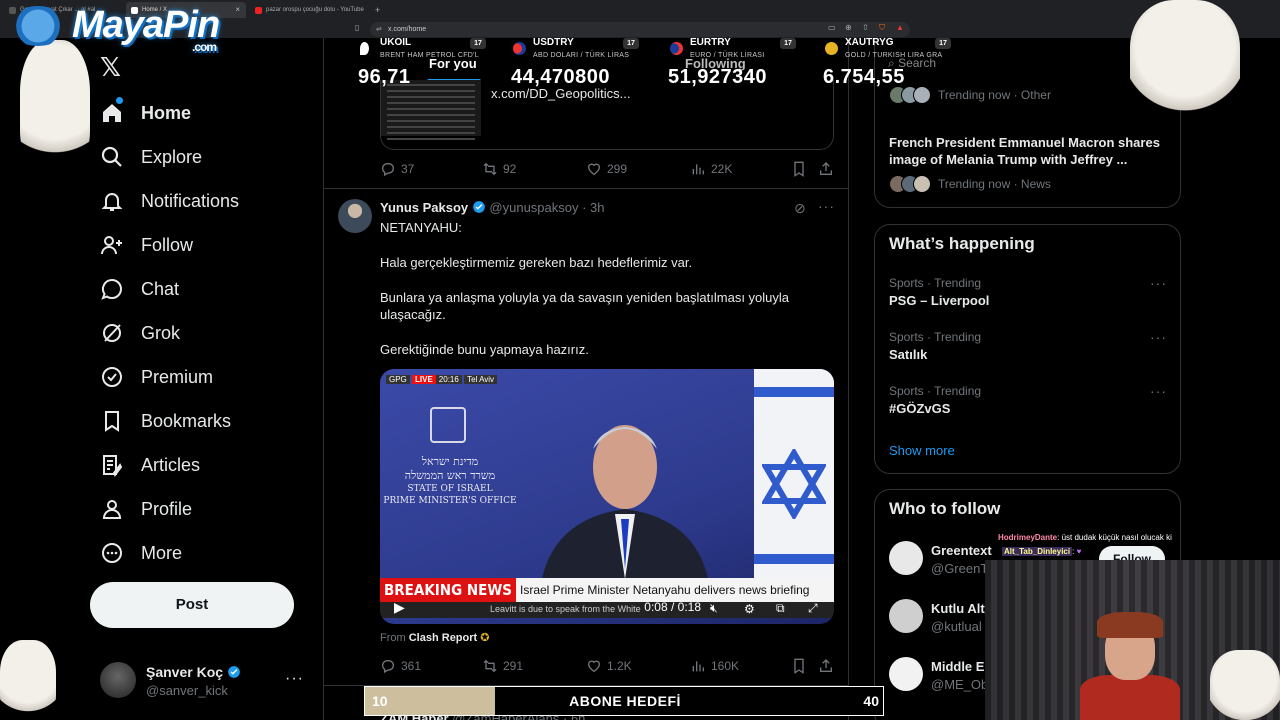  I want to click on browser-tab: pazar orospu çocuğu dolu - YouTube, so click(312, 10).